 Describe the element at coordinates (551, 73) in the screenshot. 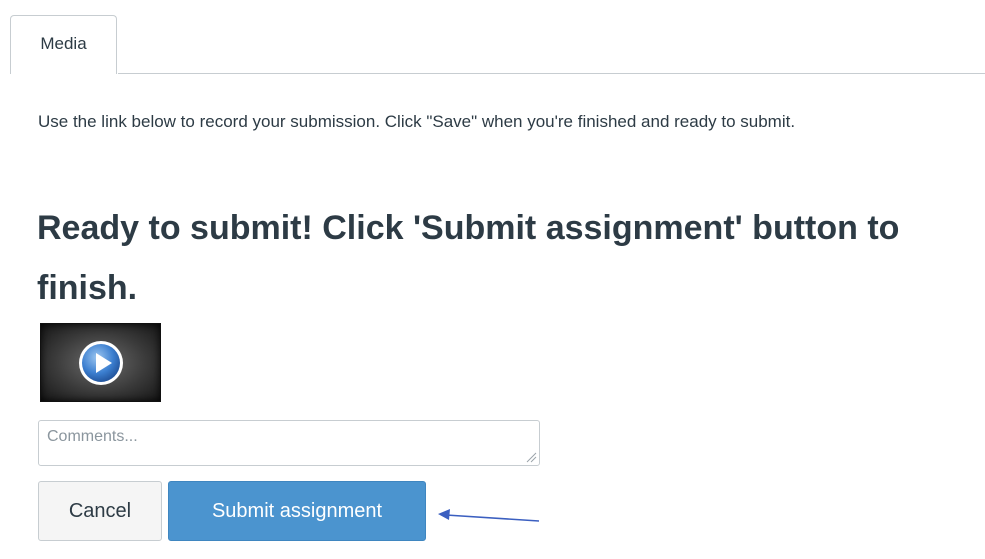

I see `tab-bar-divider` at that location.